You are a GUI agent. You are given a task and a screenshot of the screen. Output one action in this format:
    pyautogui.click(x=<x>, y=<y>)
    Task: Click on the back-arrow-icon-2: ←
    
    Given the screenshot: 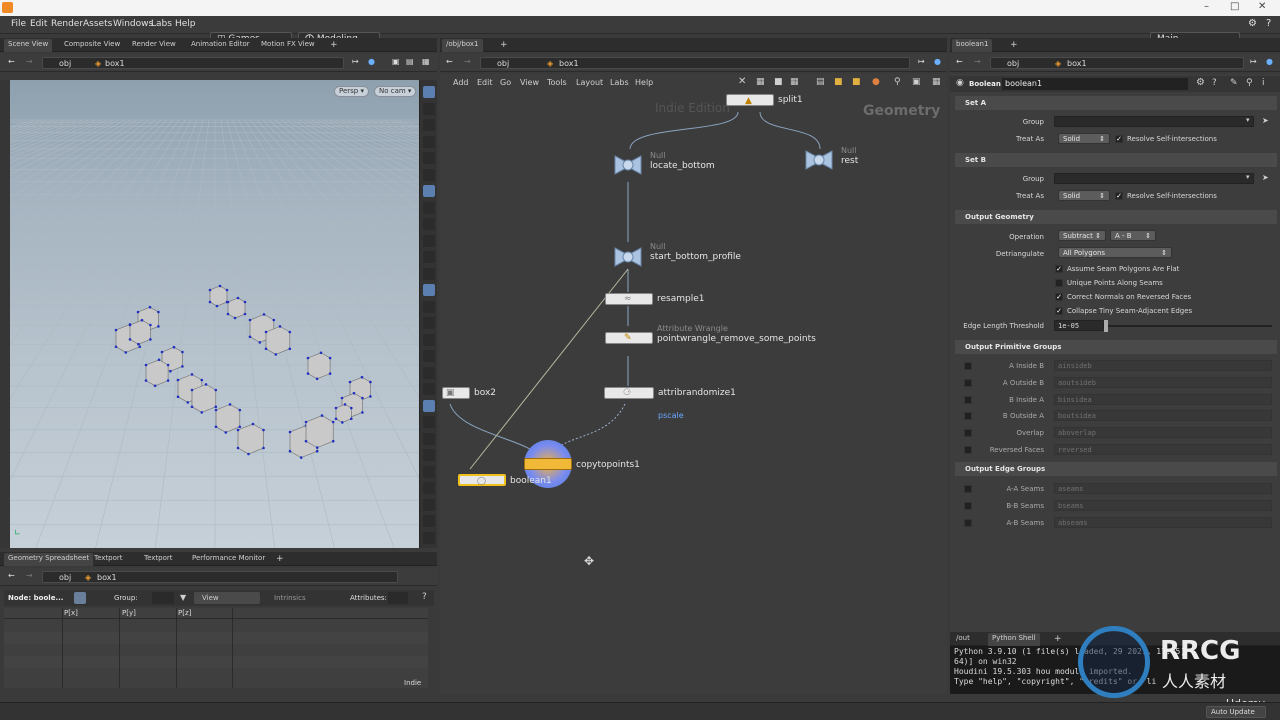 What is the action you would take?
    pyautogui.click(x=11, y=575)
    